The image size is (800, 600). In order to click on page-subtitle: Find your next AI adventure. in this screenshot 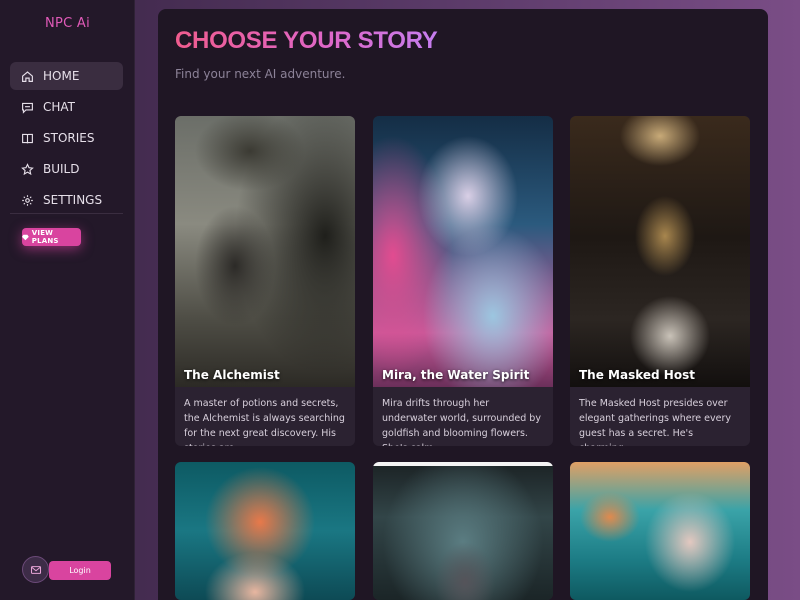, I will do `click(260, 74)`.